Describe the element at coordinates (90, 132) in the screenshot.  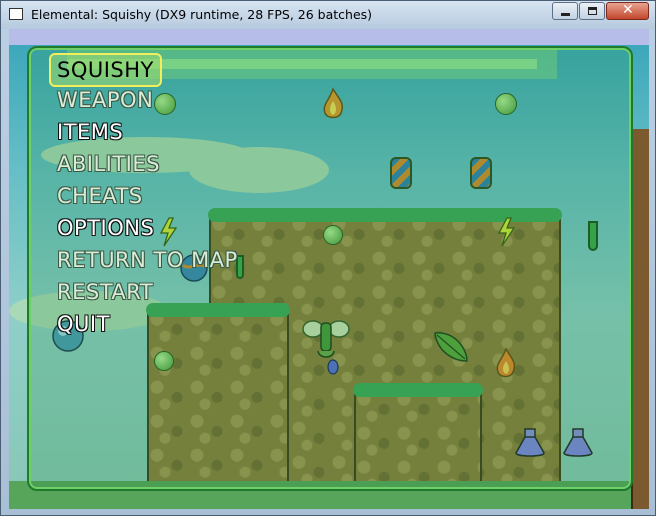
I see `menu-item-items: ITEMS` at that location.